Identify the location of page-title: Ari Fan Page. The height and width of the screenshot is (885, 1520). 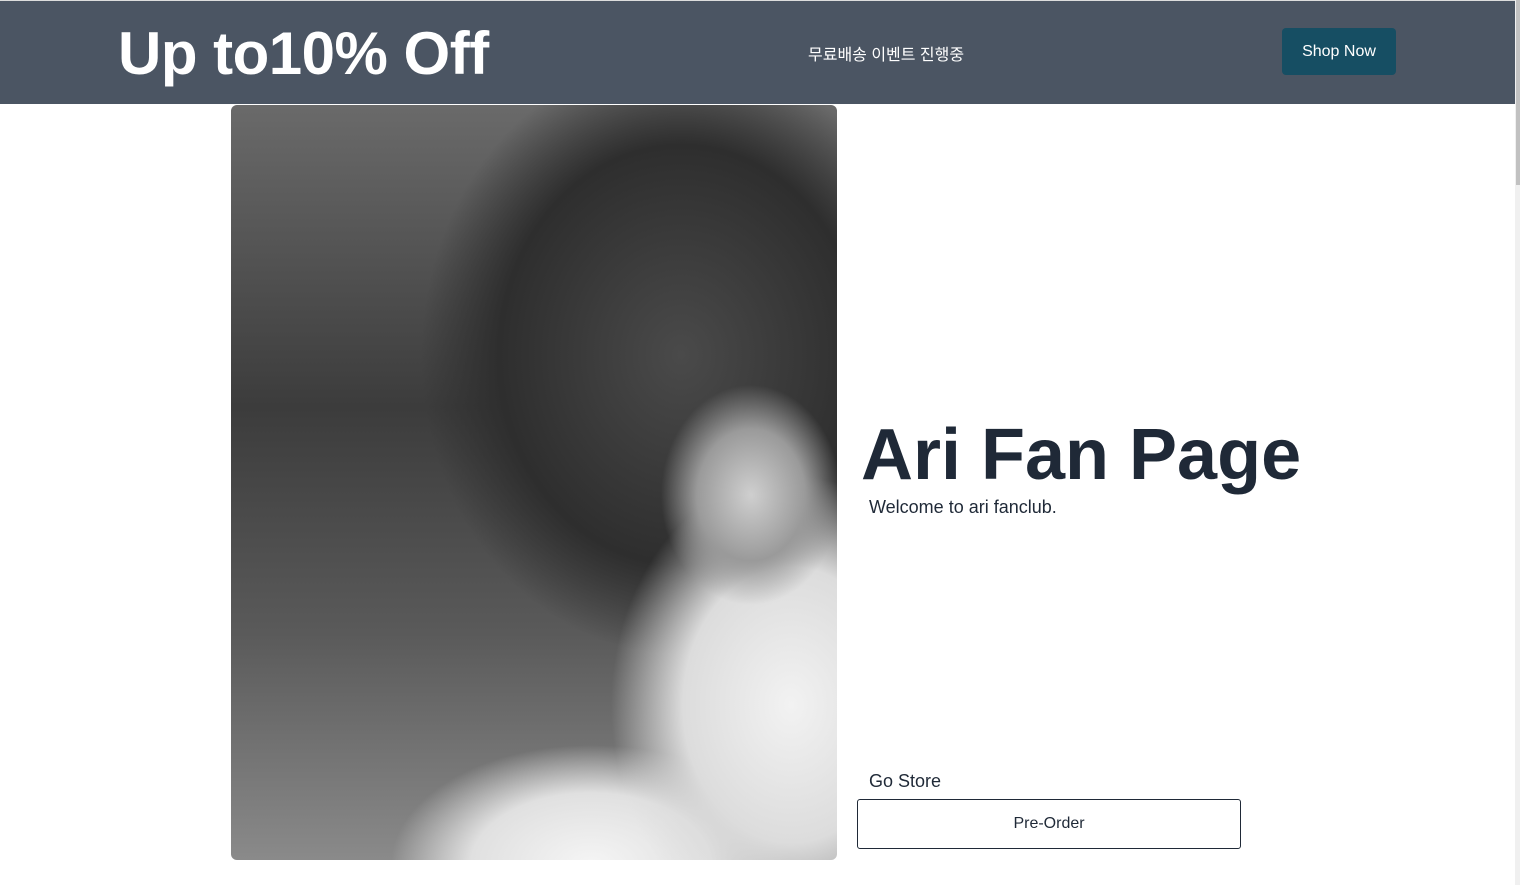
(1081, 455).